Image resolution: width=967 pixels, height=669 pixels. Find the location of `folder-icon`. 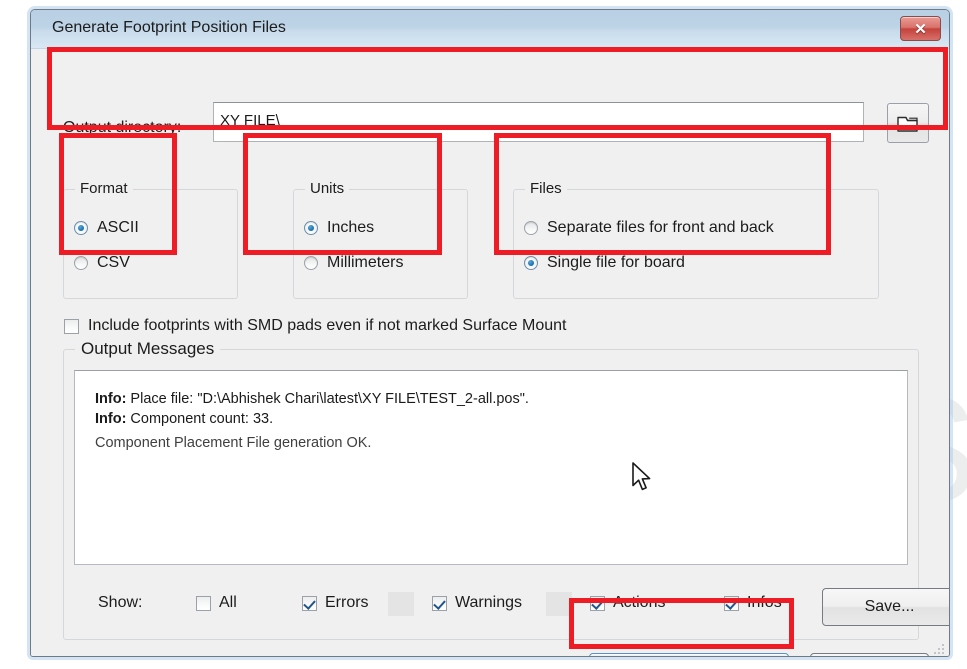

folder-icon is located at coordinates (907, 124).